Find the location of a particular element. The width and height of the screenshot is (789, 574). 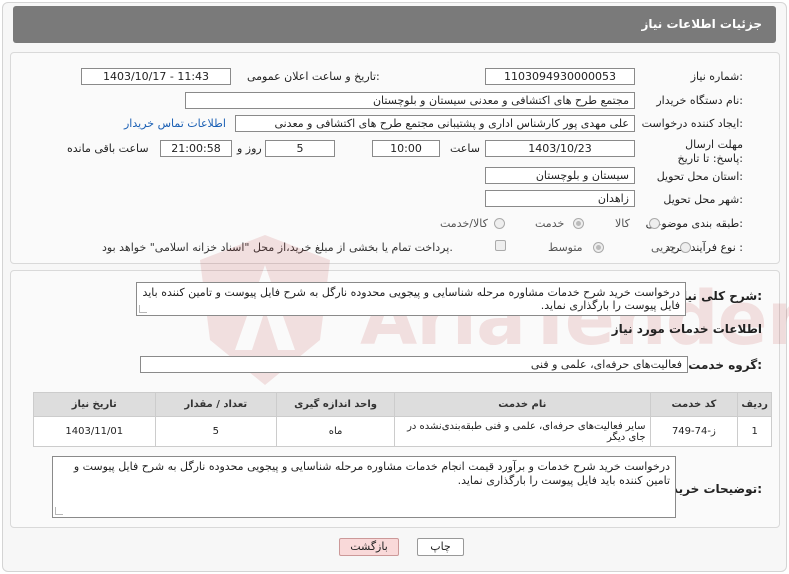

buyer-org-label: نام دستگاه خریدار: is located at coordinates (699, 100).